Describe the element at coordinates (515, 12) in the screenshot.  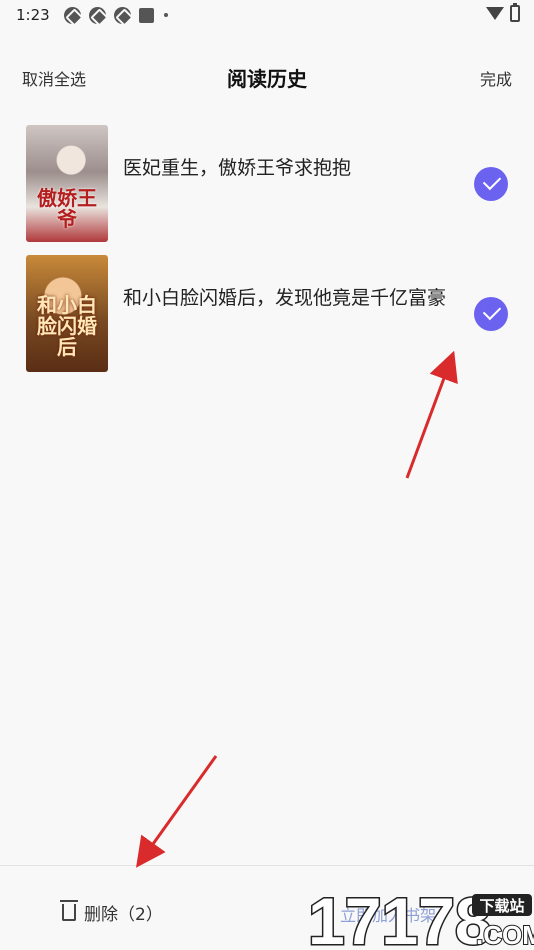
I see `battery-icon` at that location.